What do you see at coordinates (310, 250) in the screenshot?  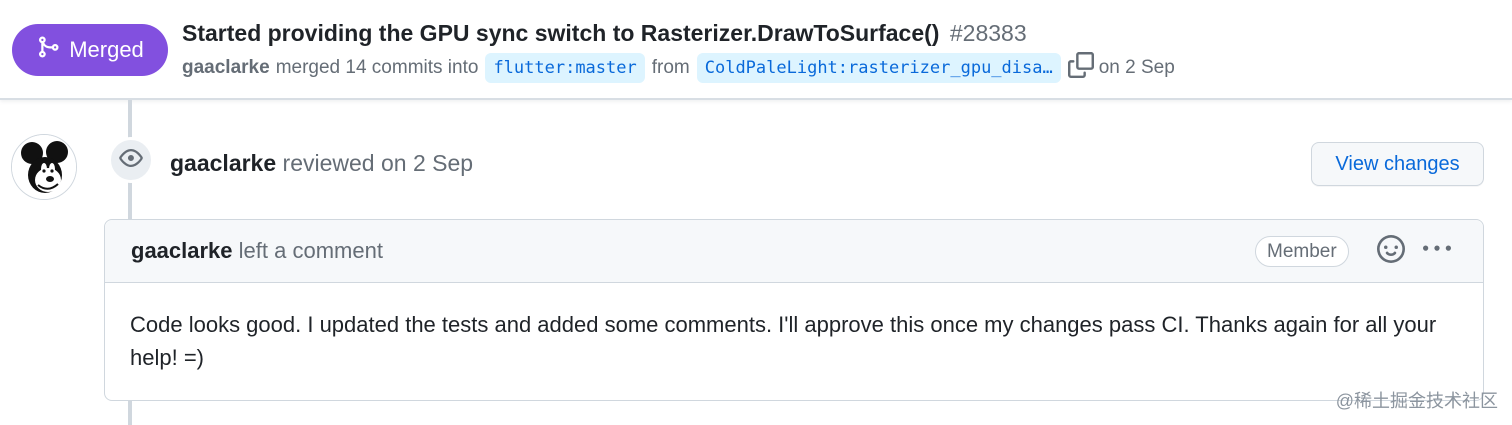 I see `comment-action-text: left a comment` at bounding box center [310, 250].